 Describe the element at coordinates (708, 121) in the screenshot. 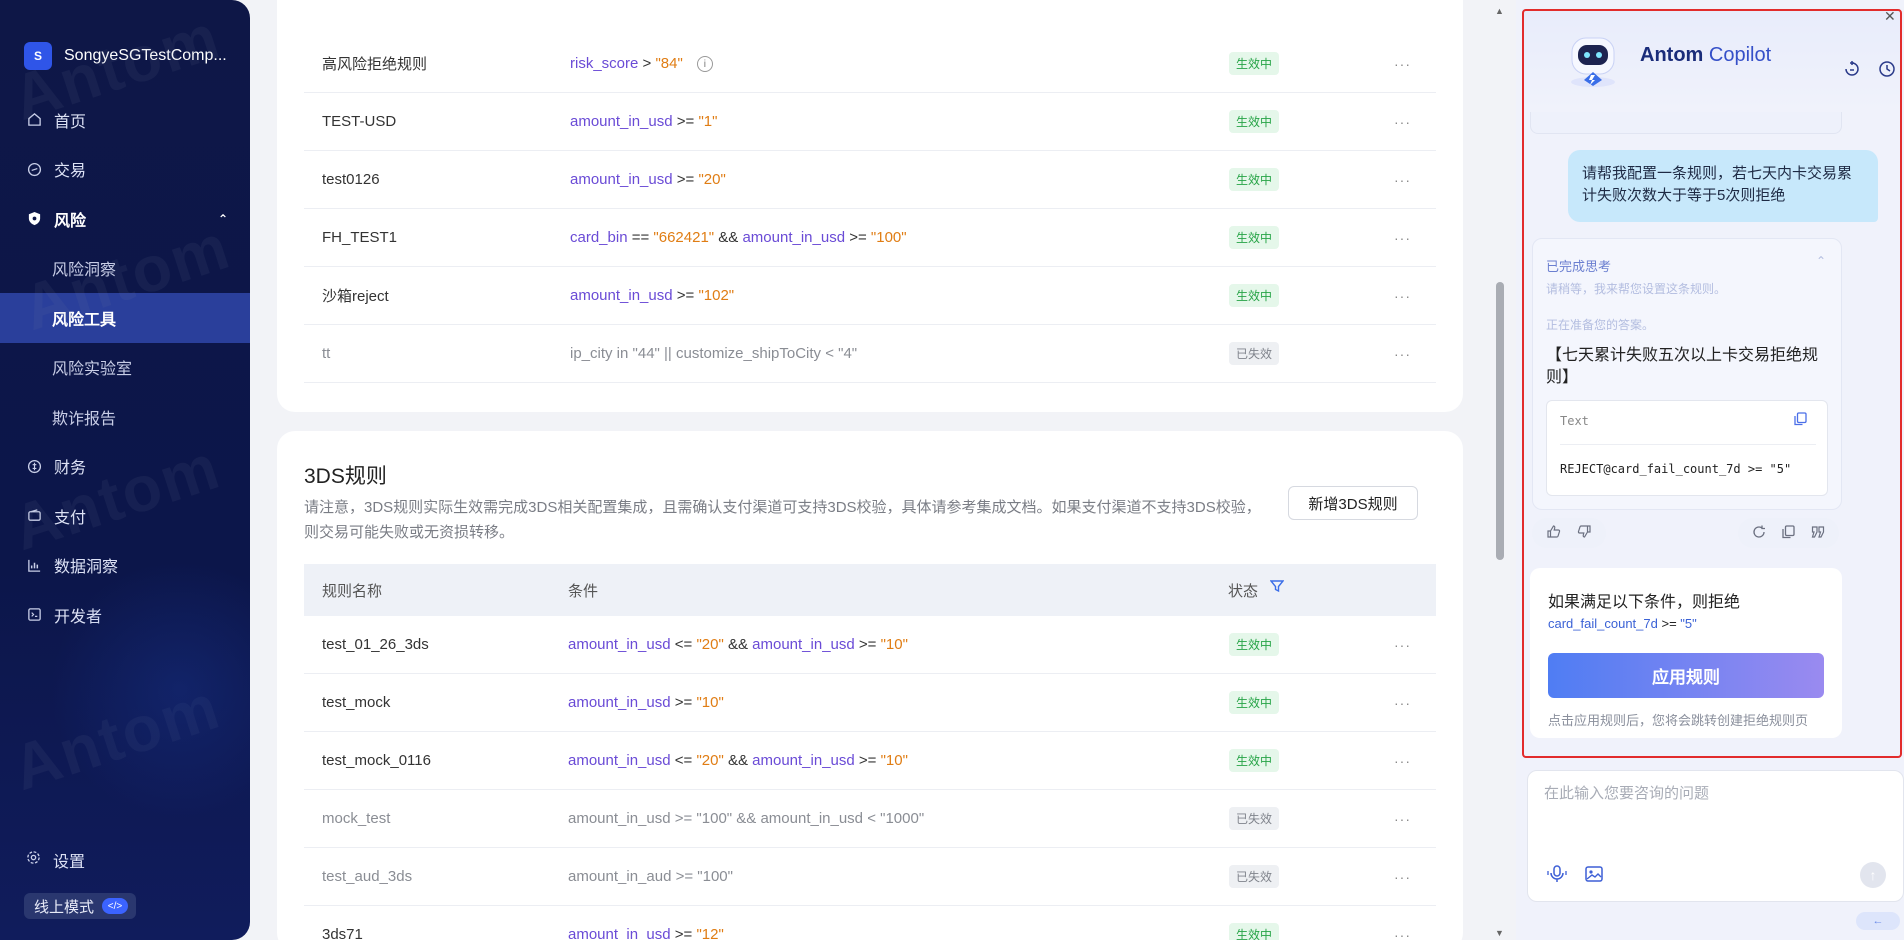

I see `condition-token: "1"` at that location.